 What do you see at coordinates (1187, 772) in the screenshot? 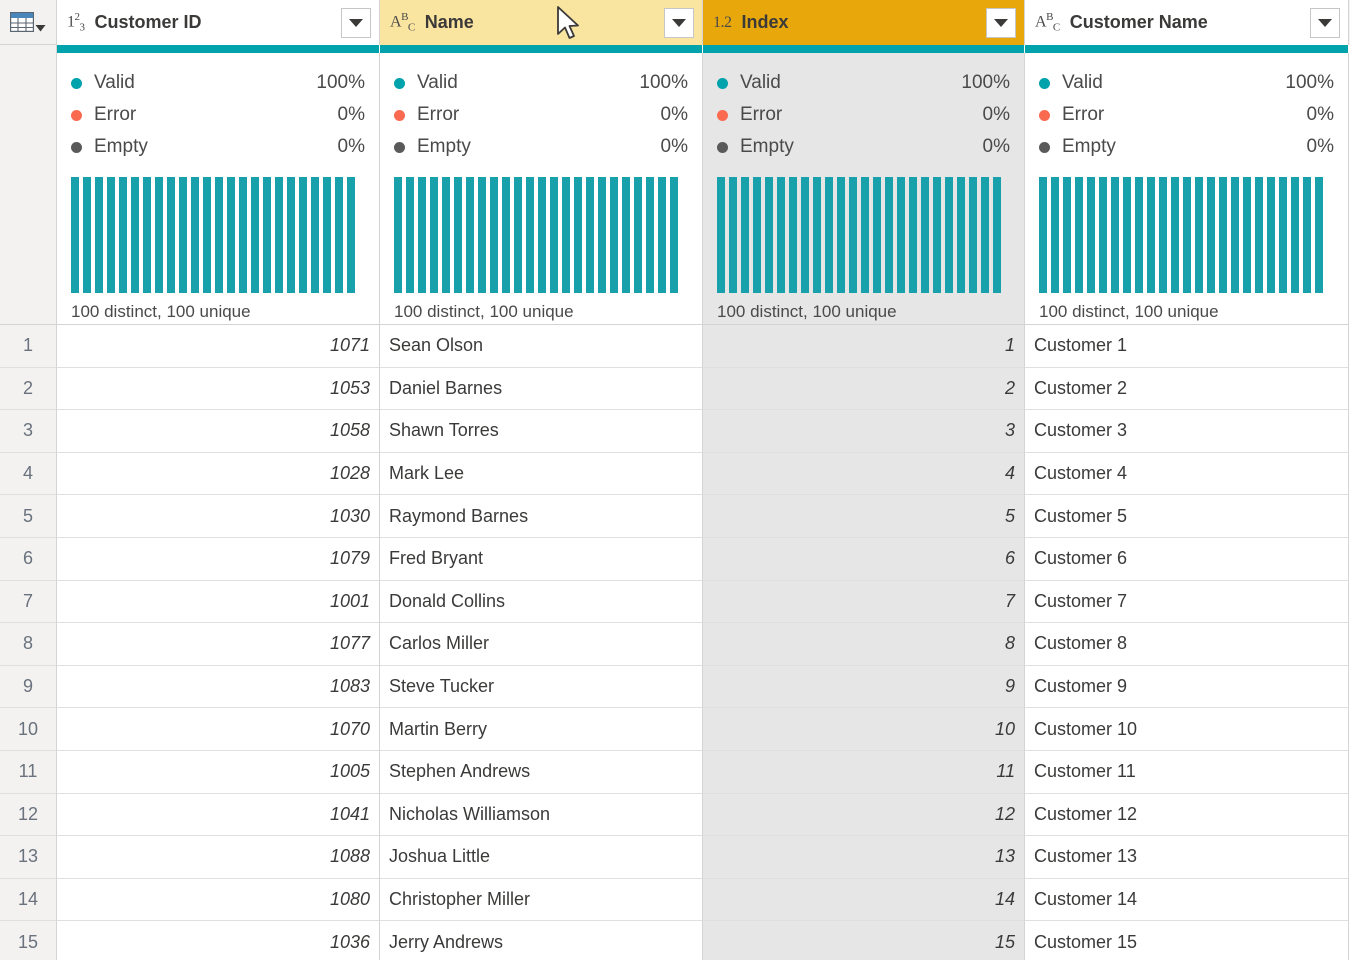
I see `cell-customer_name: Customer 11` at bounding box center [1187, 772].